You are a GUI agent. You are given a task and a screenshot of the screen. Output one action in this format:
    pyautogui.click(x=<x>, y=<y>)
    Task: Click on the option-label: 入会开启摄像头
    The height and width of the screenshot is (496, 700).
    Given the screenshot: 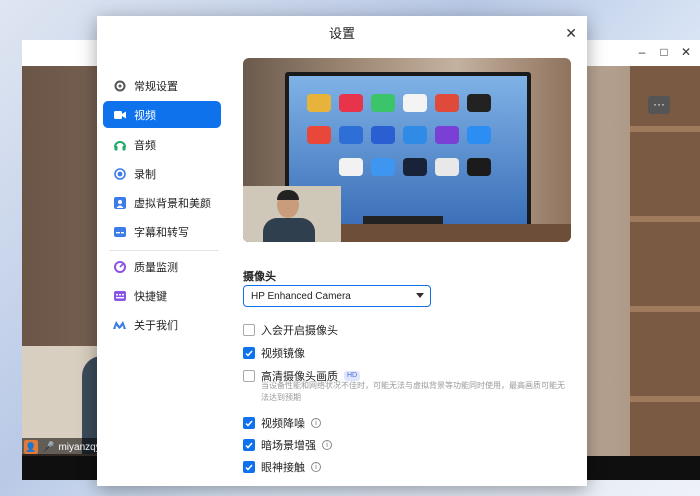 What is the action you would take?
    pyautogui.click(x=299, y=331)
    